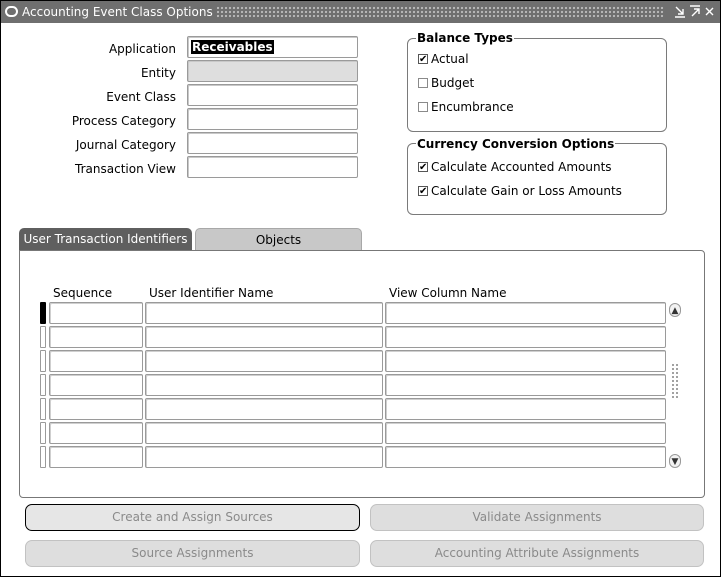 Image resolution: width=721 pixels, height=577 pixels. Describe the element at coordinates (680, 11) in the screenshot. I see `minimize-icon` at that location.